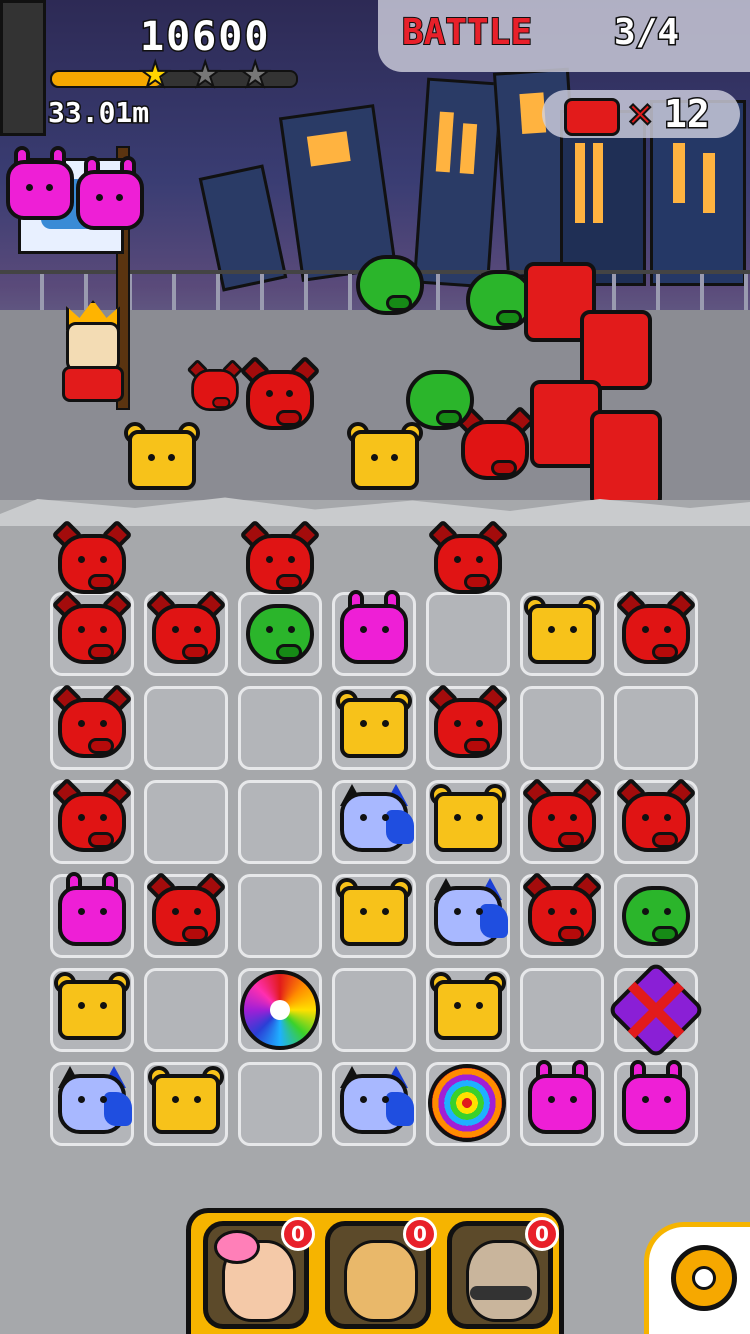 The width and height of the screenshot is (750, 1334). I want to click on enemy-multiplier: ×, so click(640, 114).